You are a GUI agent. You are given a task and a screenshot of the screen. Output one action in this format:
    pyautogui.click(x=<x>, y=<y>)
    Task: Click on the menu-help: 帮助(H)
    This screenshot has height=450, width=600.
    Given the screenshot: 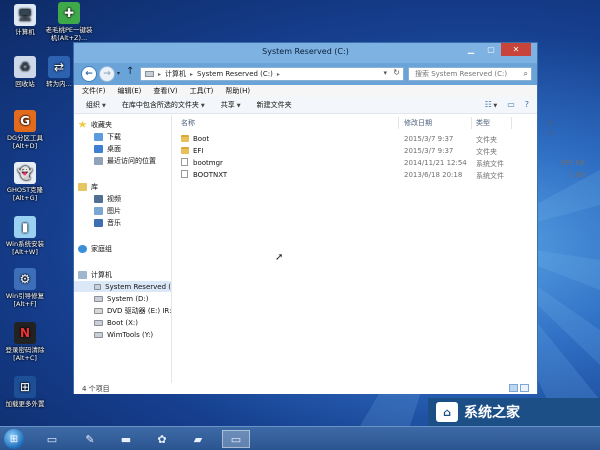 What is the action you would take?
    pyautogui.click(x=237, y=91)
    